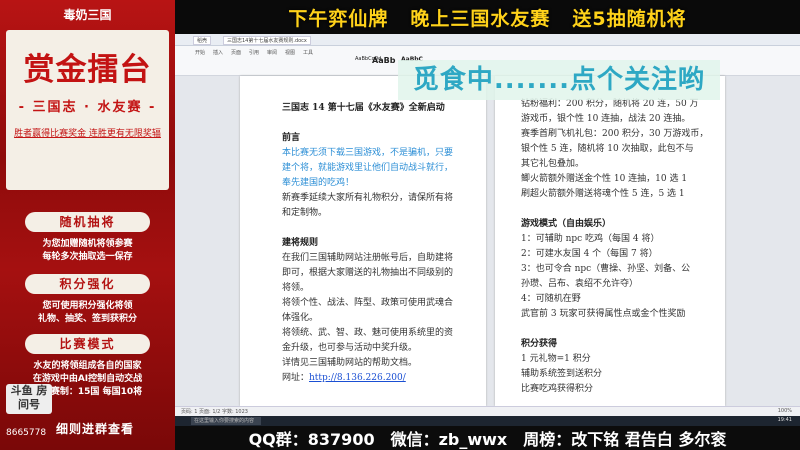 The width and height of the screenshot is (800, 450). I want to click on section-match-mode-desc1: 水友的将领组成各自的国家, so click(87, 366).